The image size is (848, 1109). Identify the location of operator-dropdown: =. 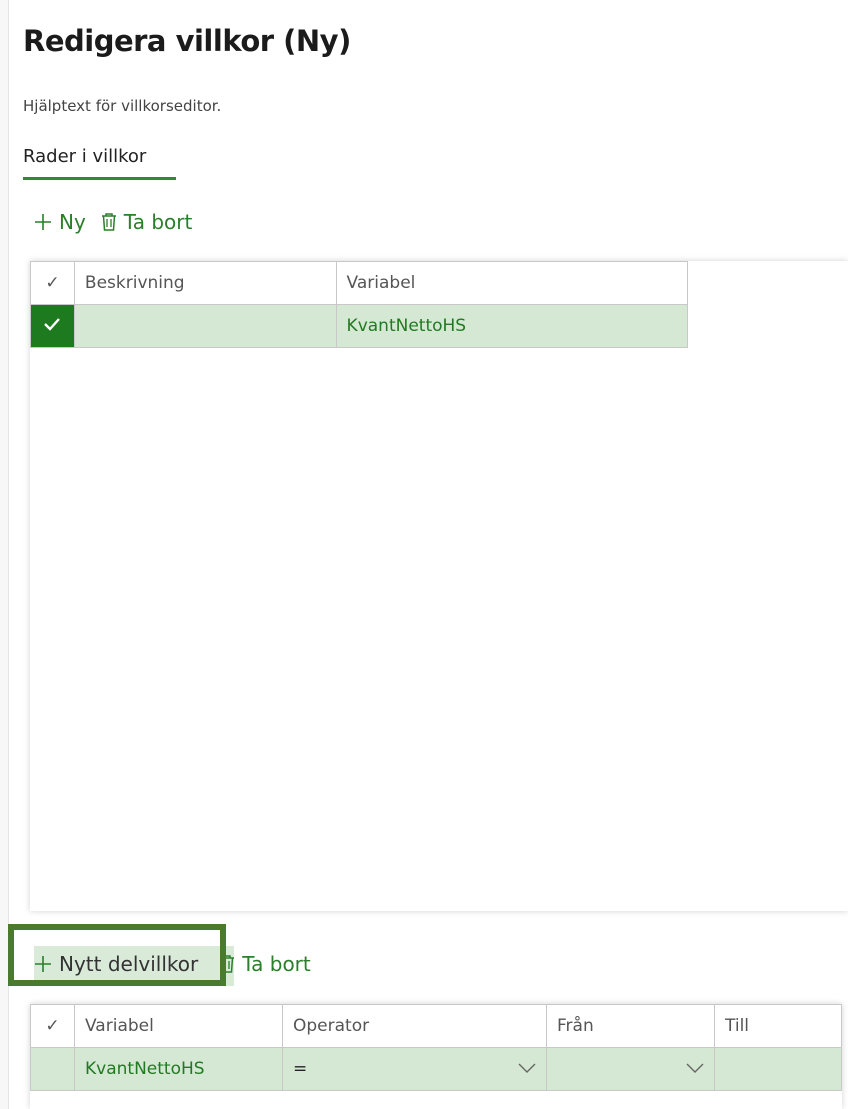
(414, 1069).